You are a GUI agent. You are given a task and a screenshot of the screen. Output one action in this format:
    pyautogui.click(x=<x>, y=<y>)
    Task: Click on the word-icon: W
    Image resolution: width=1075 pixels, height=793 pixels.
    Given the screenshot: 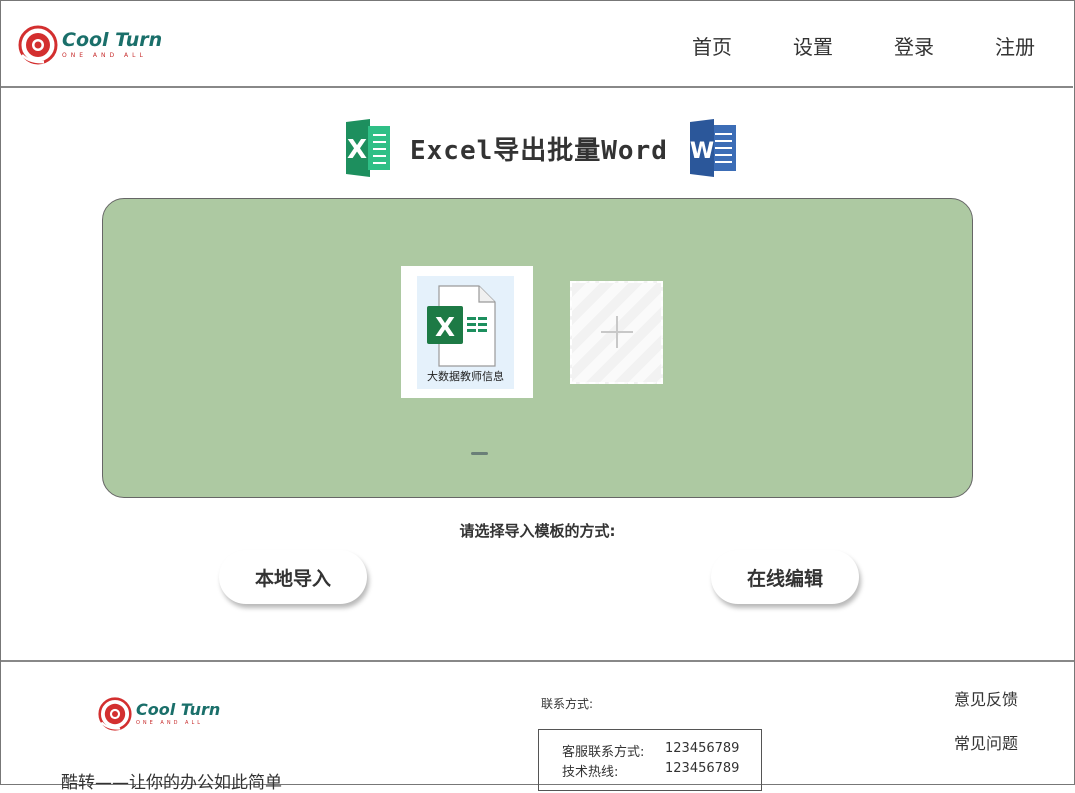 What is the action you would take?
    pyautogui.click(x=713, y=148)
    